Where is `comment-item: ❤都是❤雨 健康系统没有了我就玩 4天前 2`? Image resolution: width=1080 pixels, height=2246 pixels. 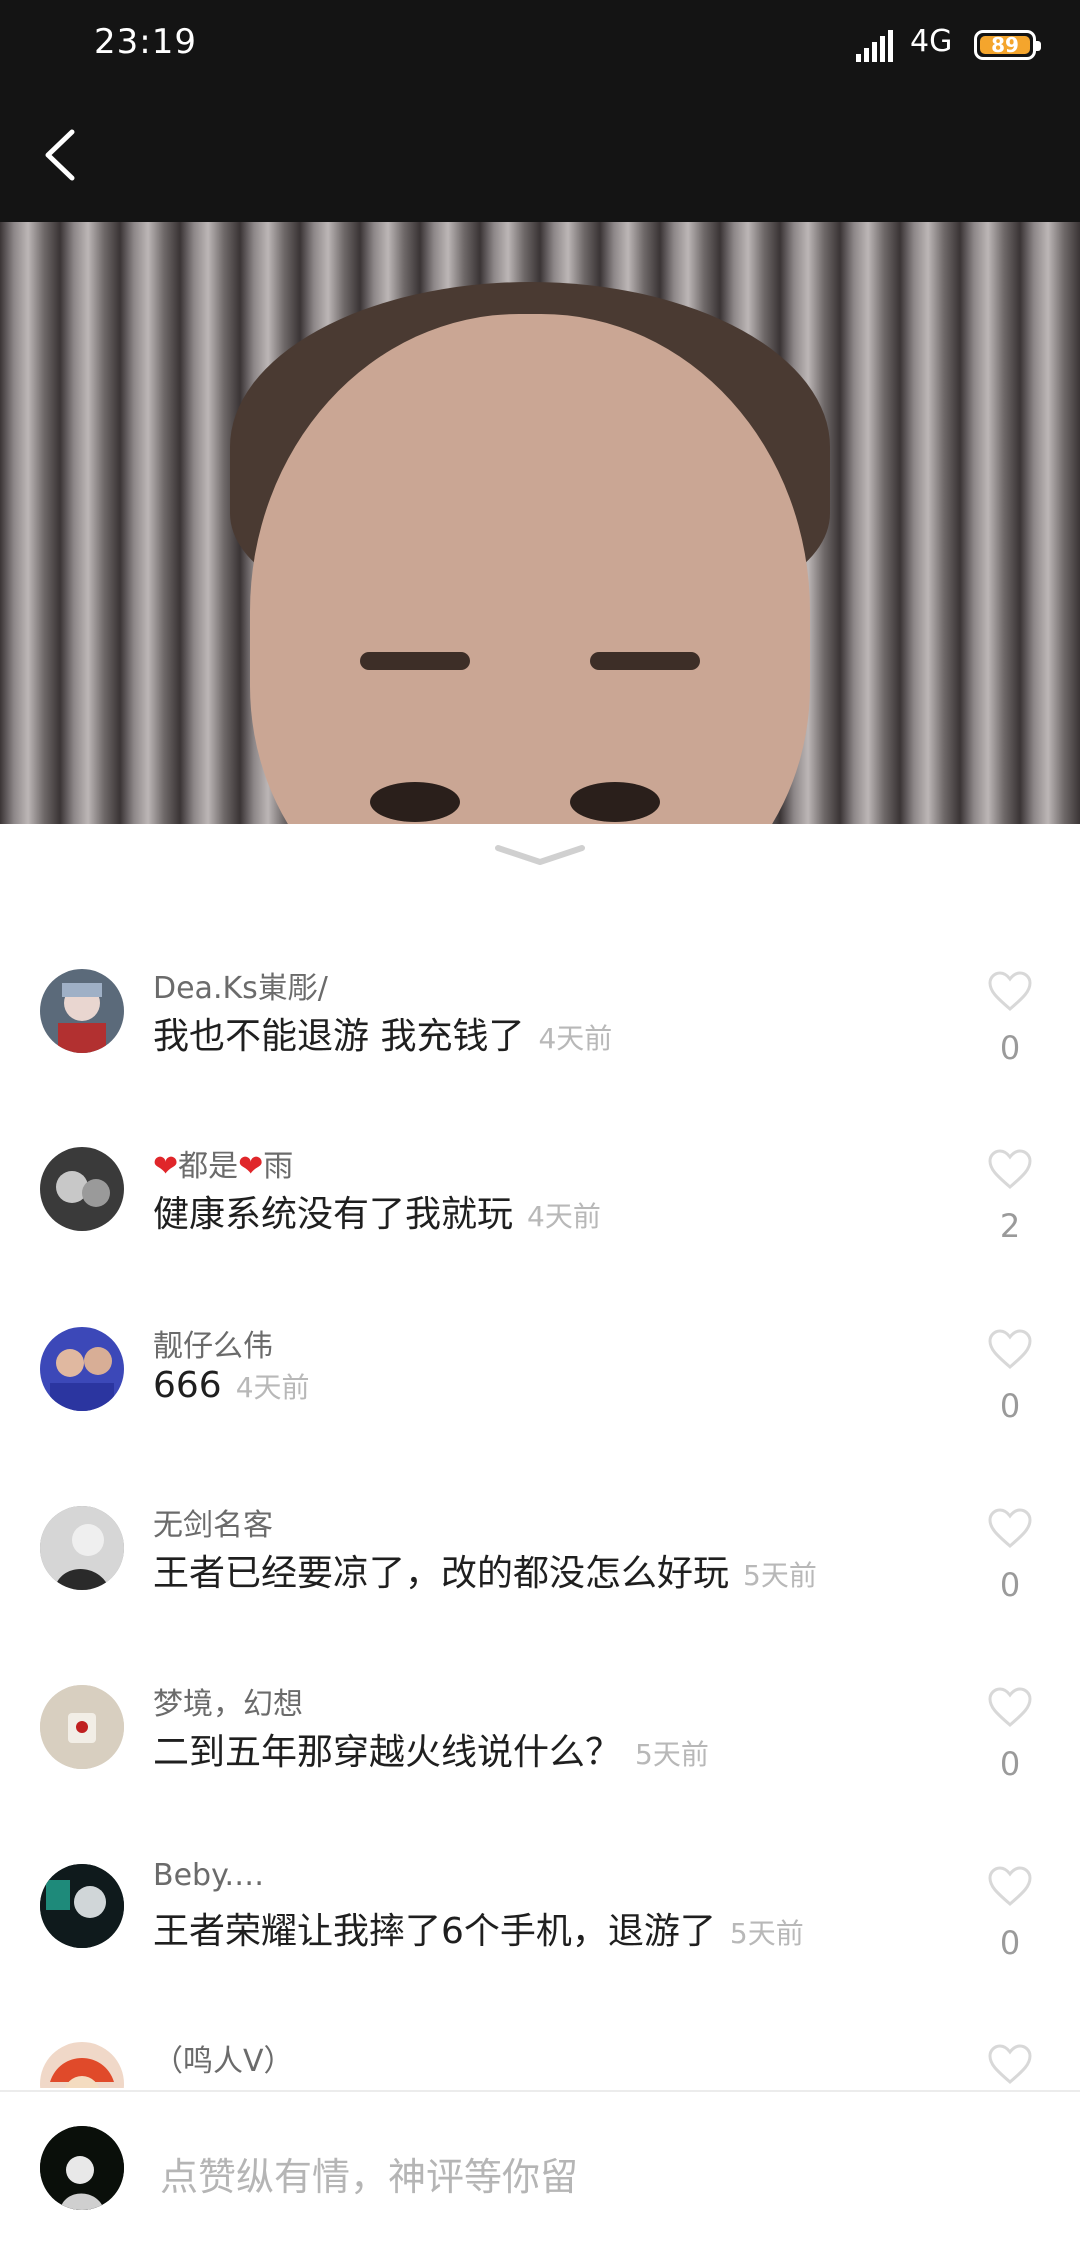
comment-item: ❤都是❤雨 健康系统没有了我就玩 4天前 2 is located at coordinates (540, 1237).